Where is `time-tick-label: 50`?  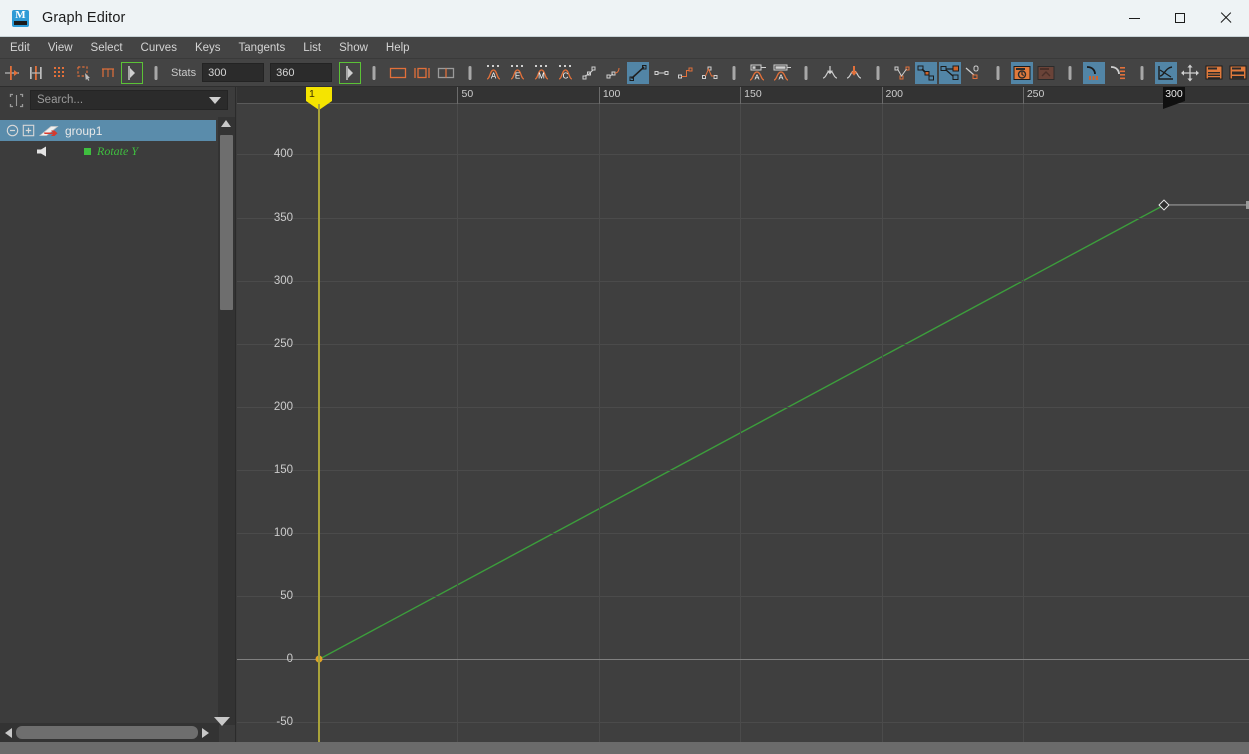 time-tick-label: 50 is located at coordinates (467, 94).